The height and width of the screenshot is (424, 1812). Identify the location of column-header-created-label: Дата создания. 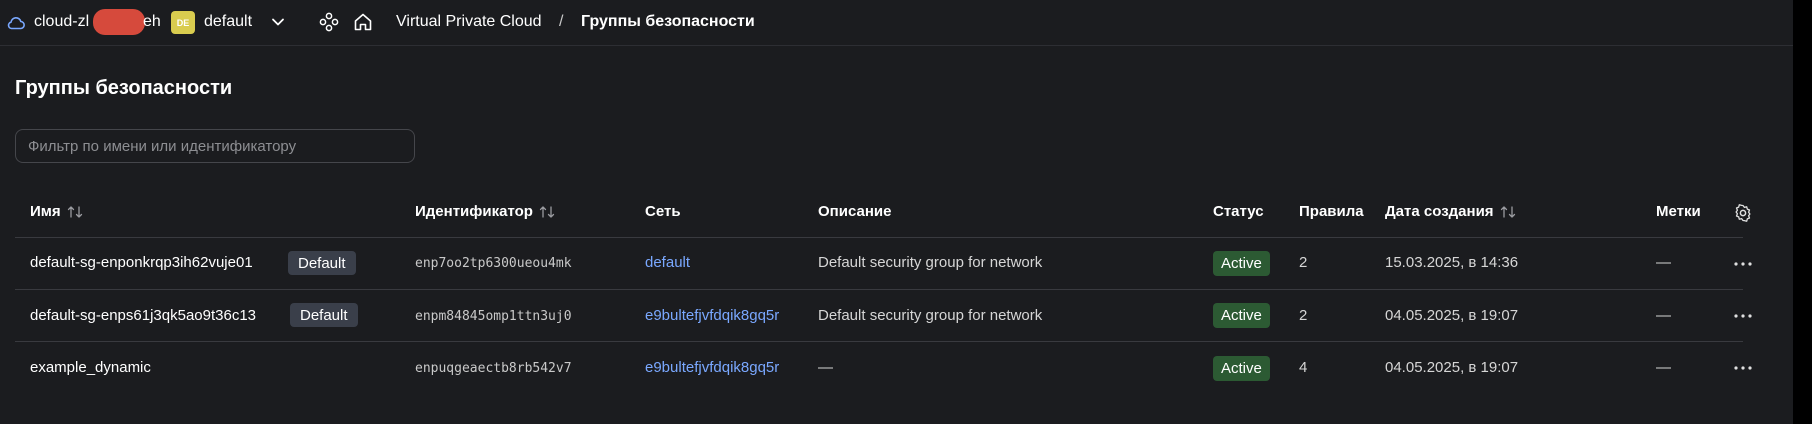
(1439, 211).